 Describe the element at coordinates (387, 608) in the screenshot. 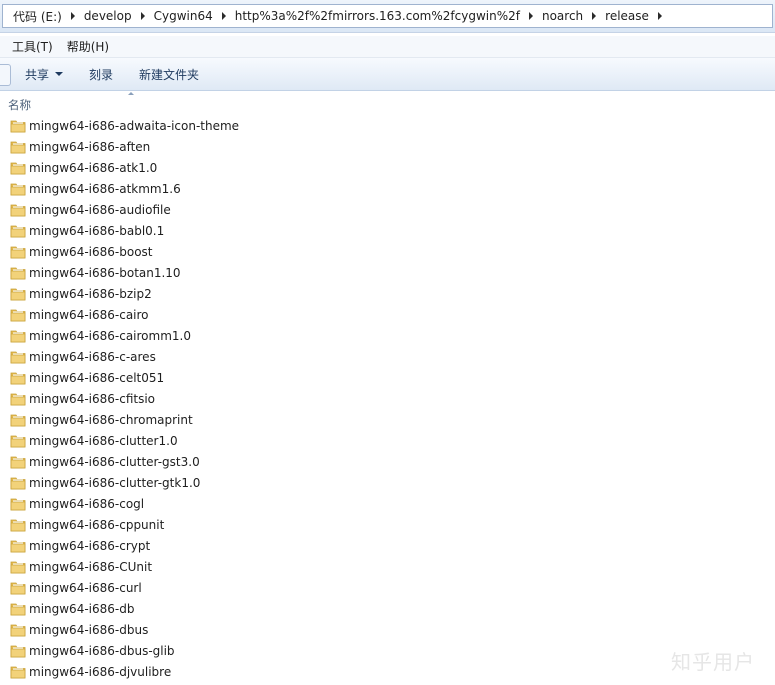

I see `list-item: mingw64-i686-db` at that location.